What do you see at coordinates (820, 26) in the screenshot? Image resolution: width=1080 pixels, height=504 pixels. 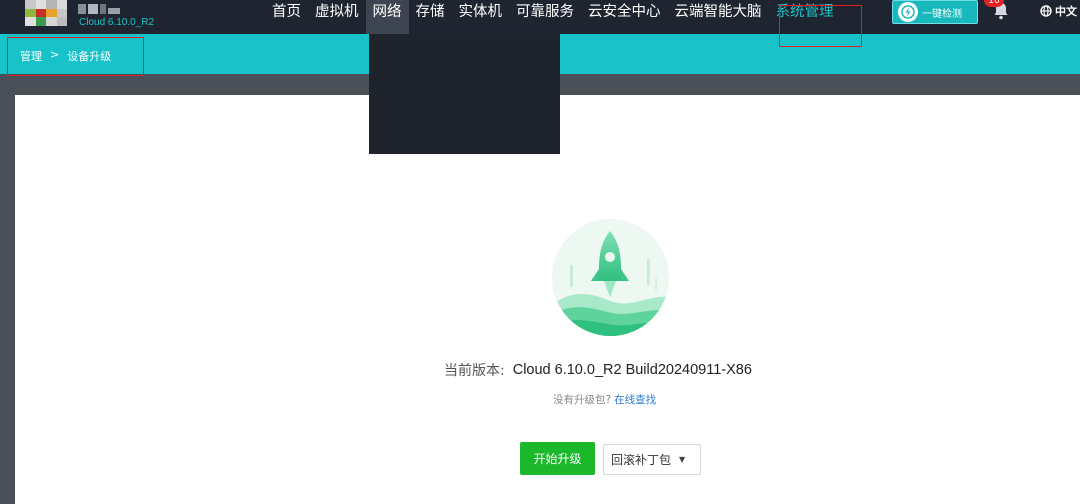 I see `annotation-box-system-management` at bounding box center [820, 26].